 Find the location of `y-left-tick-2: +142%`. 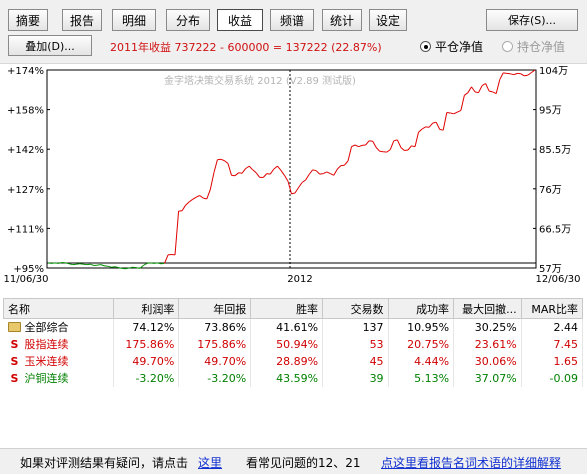

y-left-tick-2: +142% is located at coordinates (25, 150).